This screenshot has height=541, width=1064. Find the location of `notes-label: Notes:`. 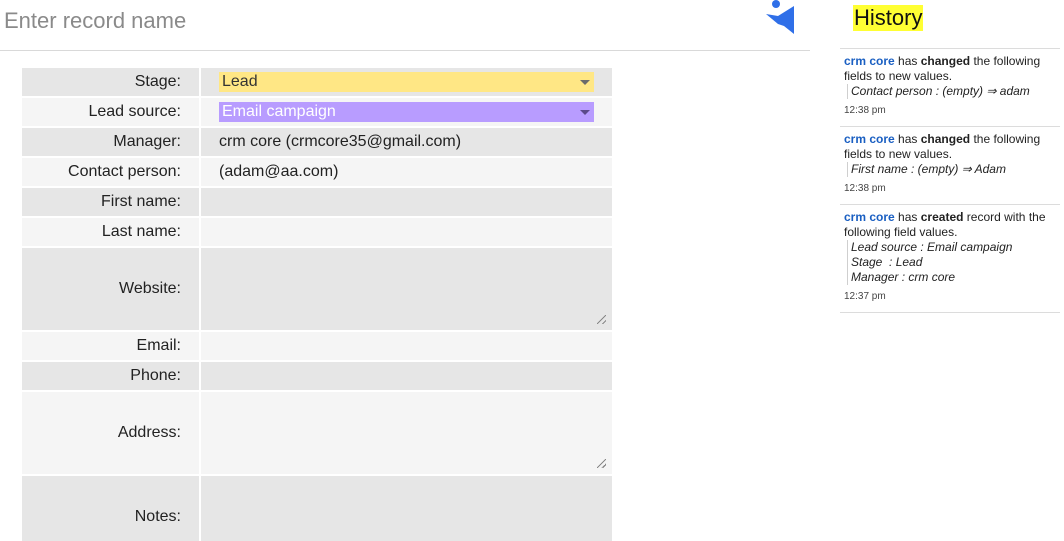

notes-label: Notes: is located at coordinates (110, 508).